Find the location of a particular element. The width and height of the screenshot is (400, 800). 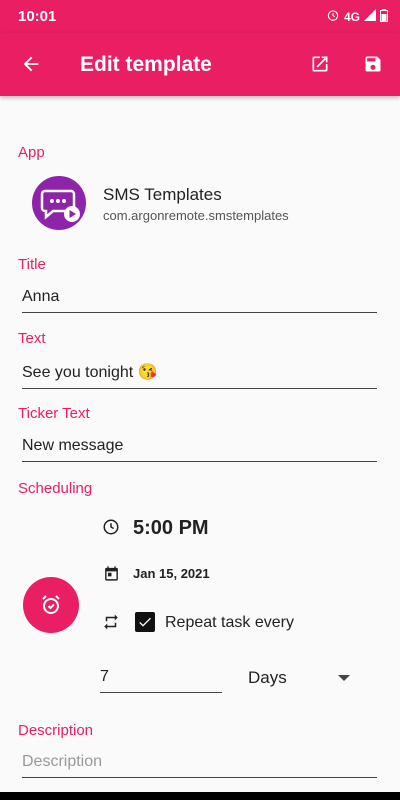

navigation-bar is located at coordinates (200, 796).